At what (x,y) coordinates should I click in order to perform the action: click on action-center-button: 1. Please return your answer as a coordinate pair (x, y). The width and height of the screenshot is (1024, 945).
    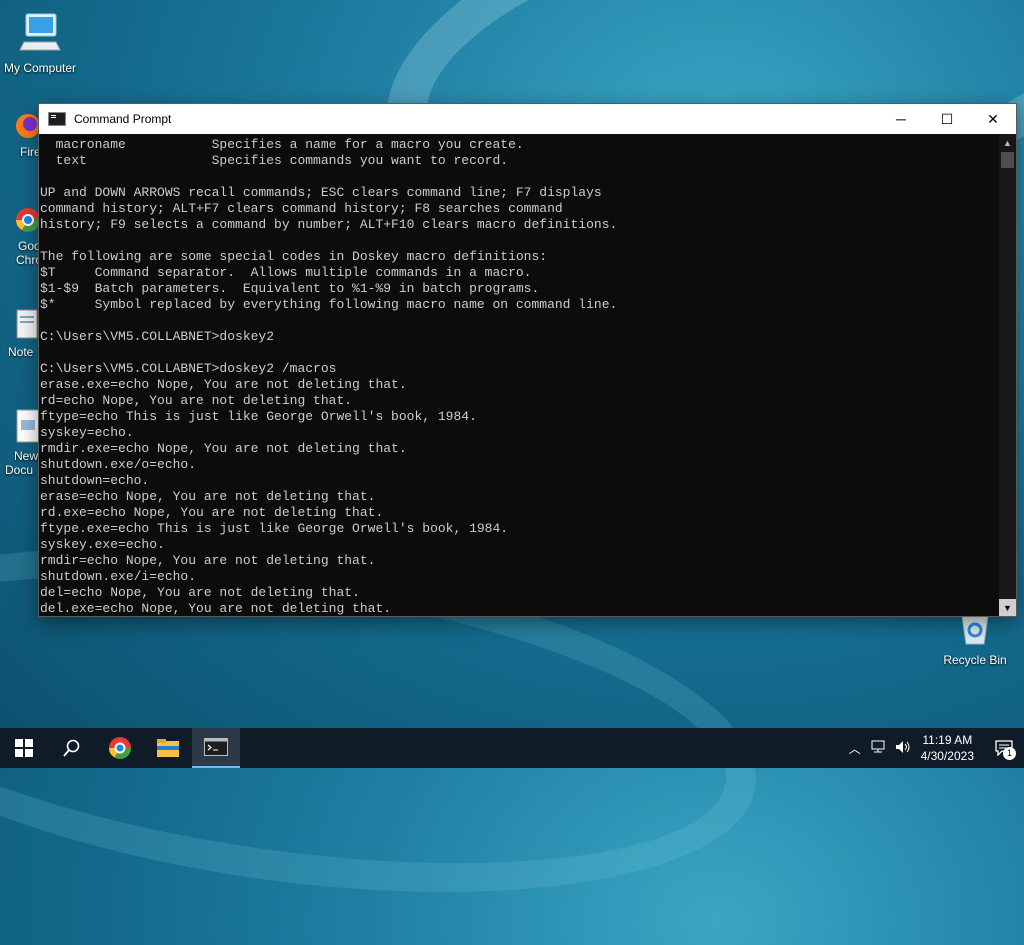
    Looking at the image, I should click on (1004, 748).